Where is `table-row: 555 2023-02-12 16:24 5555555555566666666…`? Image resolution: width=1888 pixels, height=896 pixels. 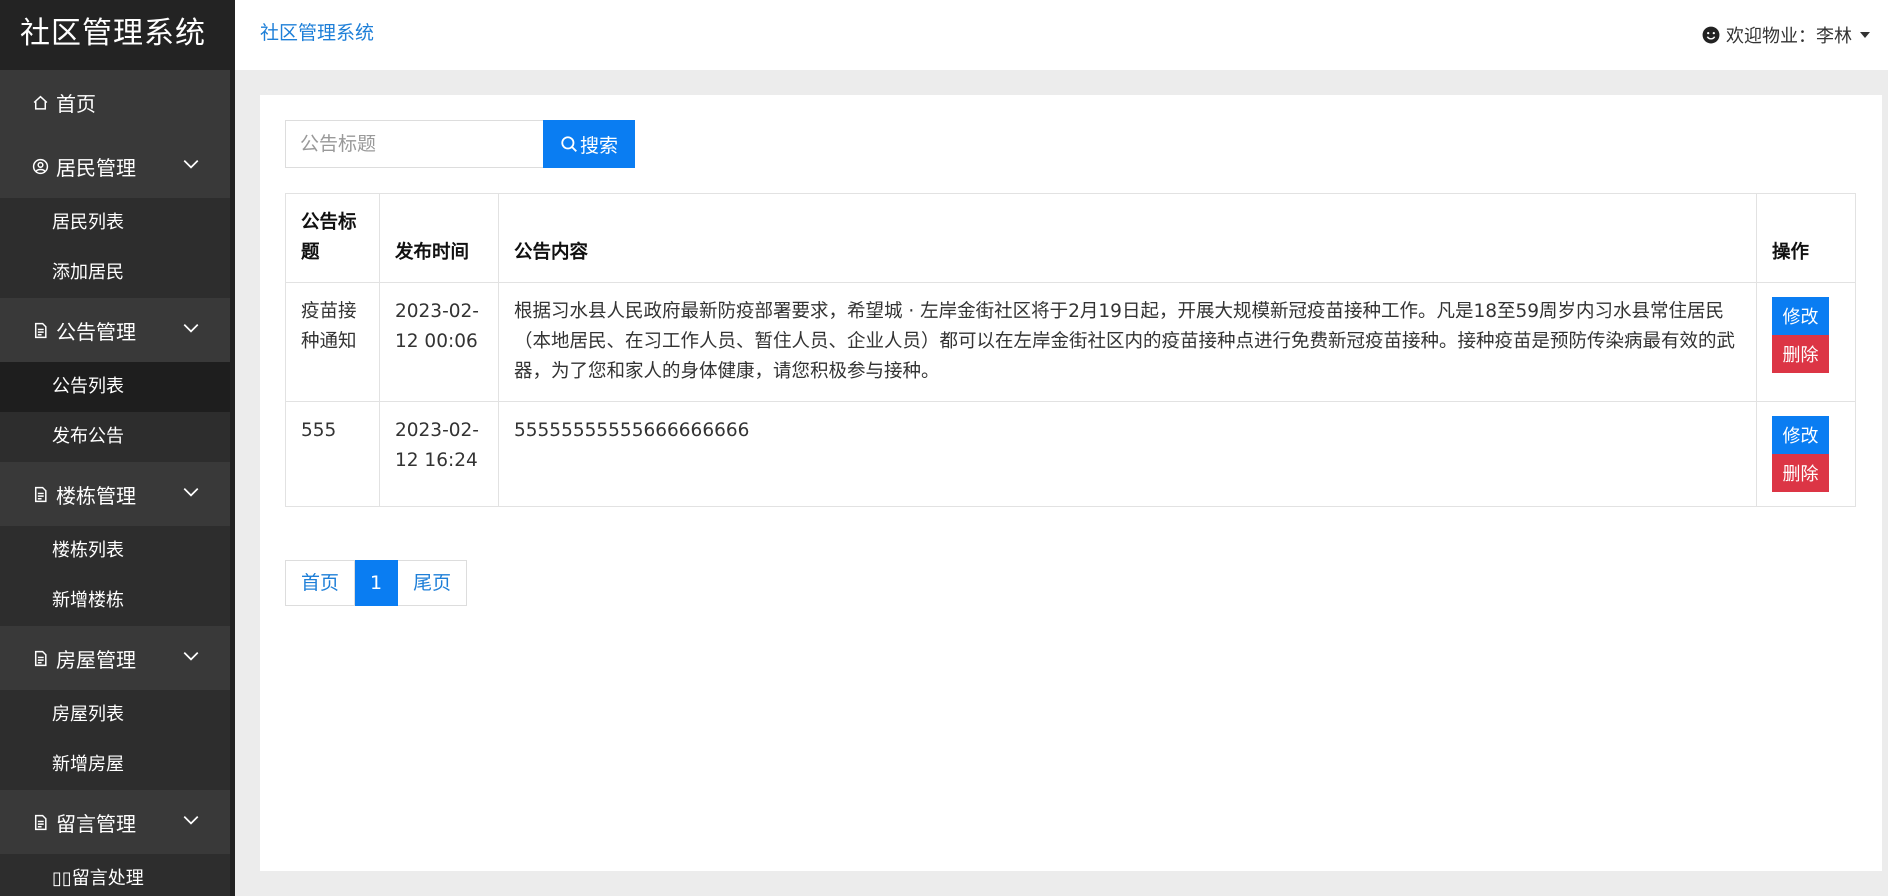 table-row: 555 2023-02-12 16:24 5555555555566666666… is located at coordinates (1070, 454).